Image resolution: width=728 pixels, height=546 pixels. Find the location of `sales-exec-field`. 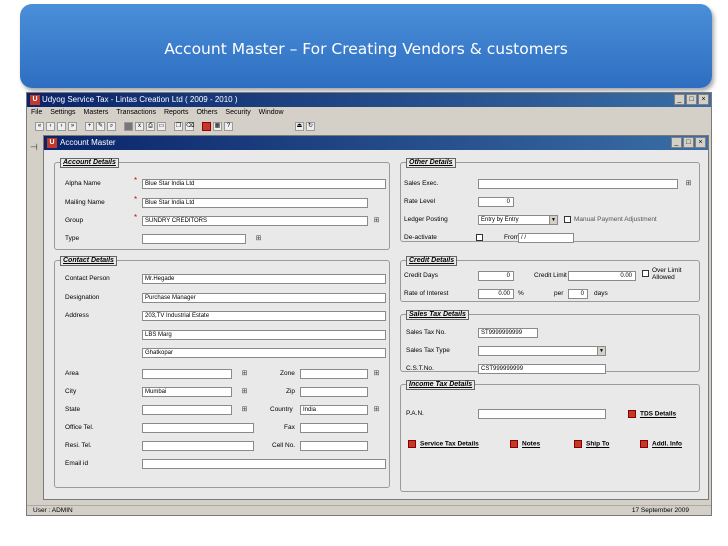

sales-exec-field is located at coordinates (578, 184).